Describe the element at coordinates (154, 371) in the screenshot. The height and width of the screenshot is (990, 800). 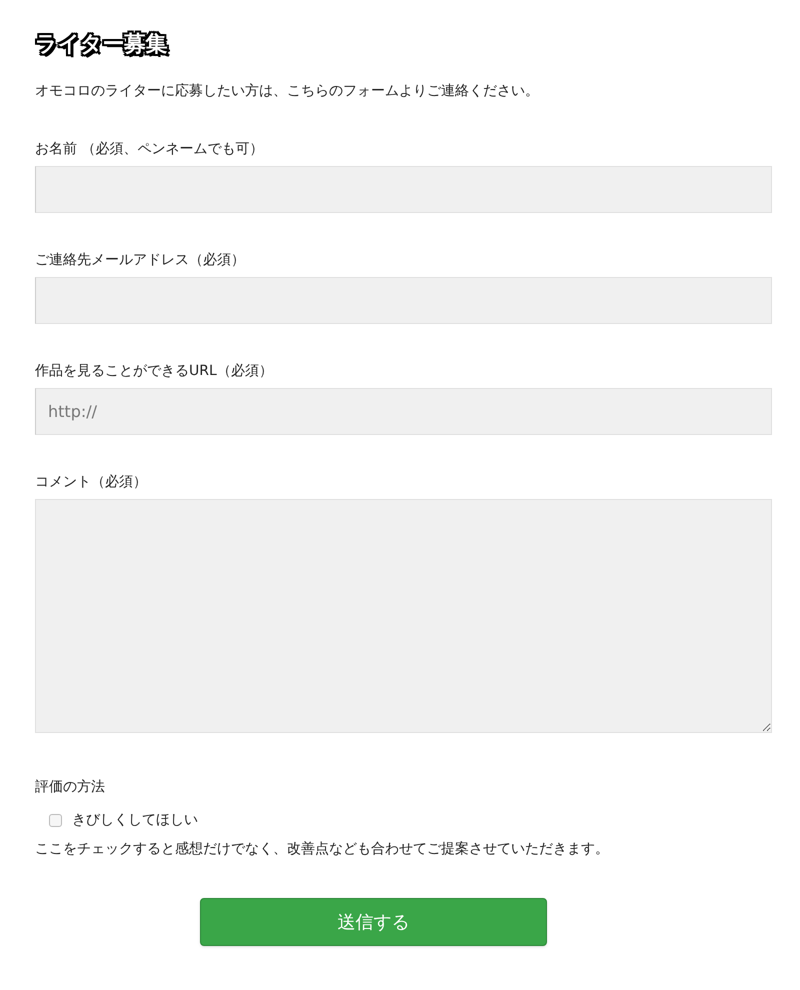
I see `field-label: 作品を見ることができるURL（必須）` at that location.